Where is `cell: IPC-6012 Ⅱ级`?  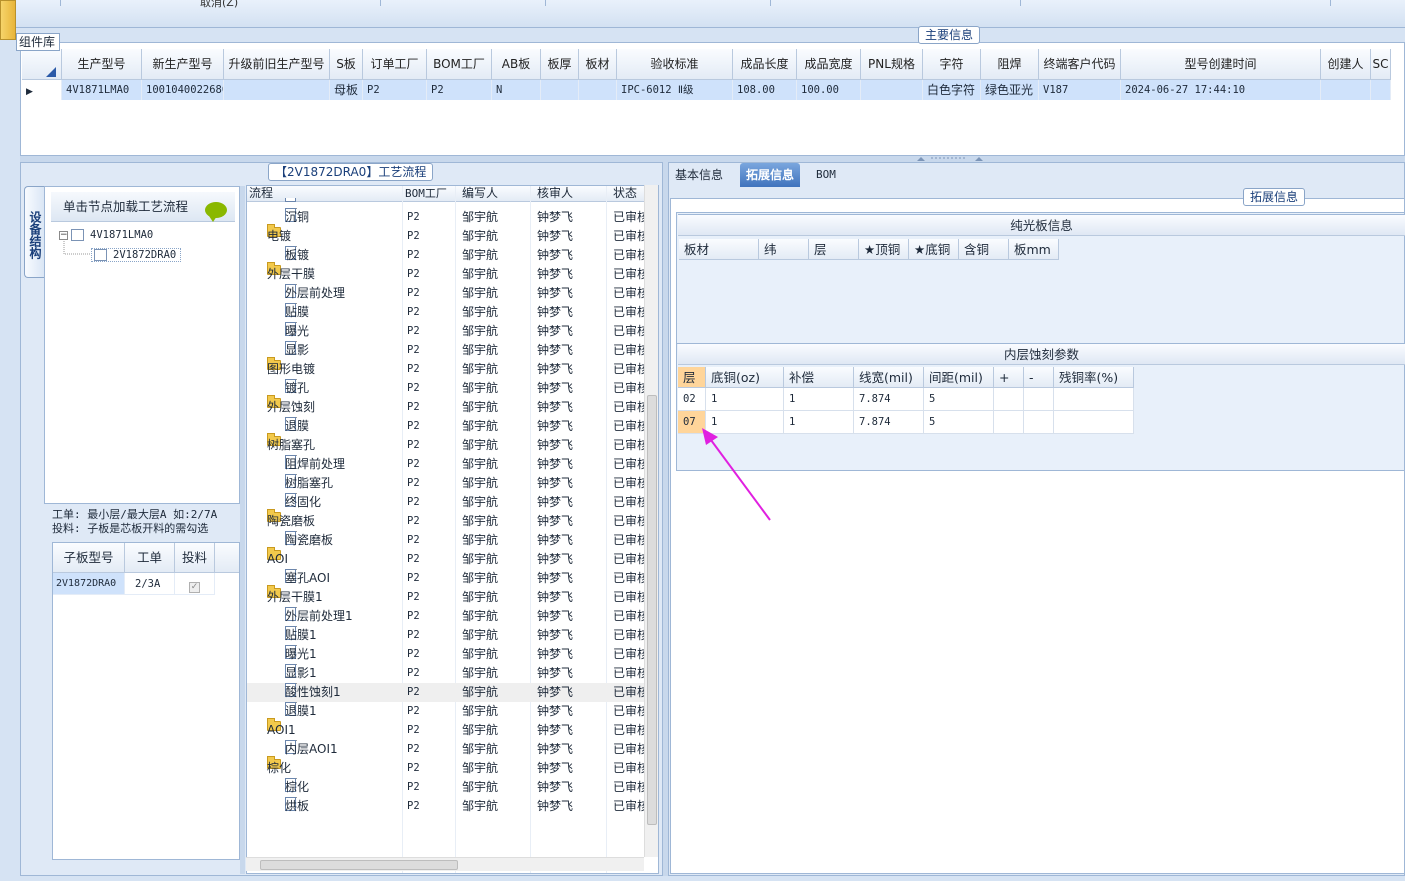
cell: IPC-6012 Ⅱ级 is located at coordinates (675, 90).